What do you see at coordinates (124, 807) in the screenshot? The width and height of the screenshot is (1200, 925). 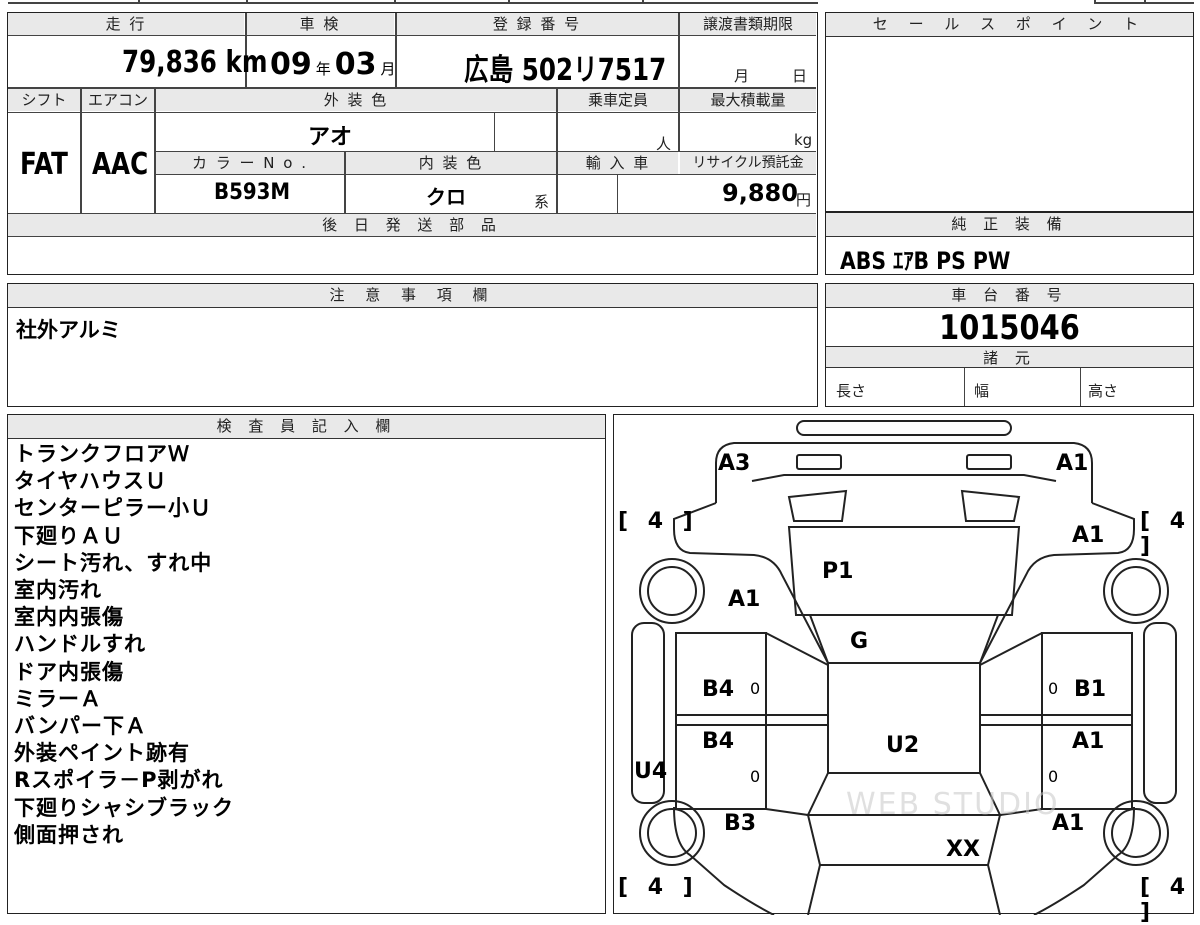 I see `inspector-line: 下廻りシャシブラック` at bounding box center [124, 807].